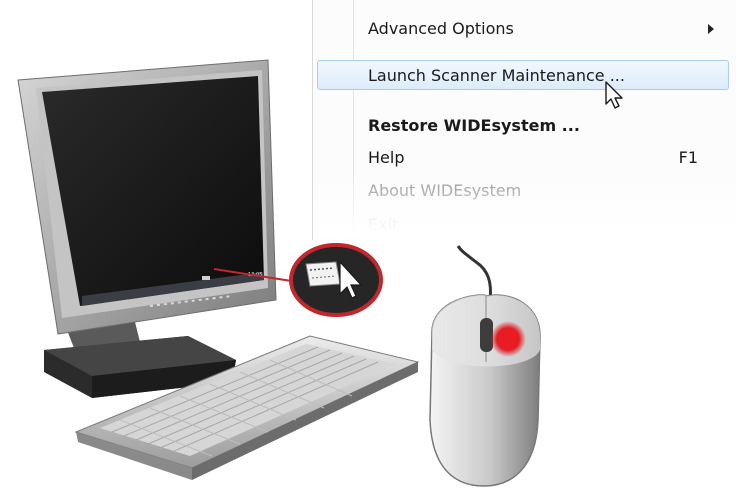 This screenshot has width=736, height=497. I want to click on menu-item-exit: Exit, so click(523, 224).